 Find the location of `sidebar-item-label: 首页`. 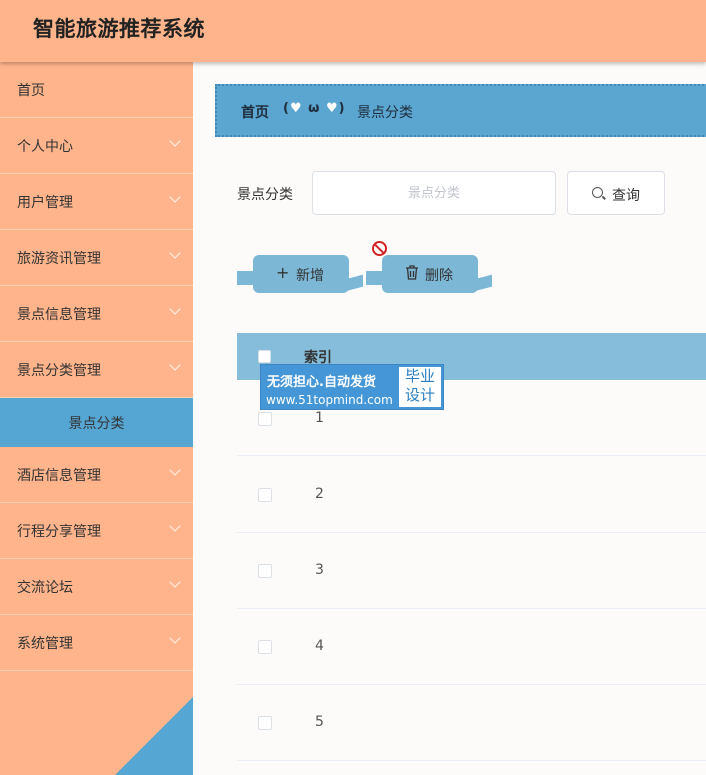

sidebar-item-label: 首页 is located at coordinates (31, 91).